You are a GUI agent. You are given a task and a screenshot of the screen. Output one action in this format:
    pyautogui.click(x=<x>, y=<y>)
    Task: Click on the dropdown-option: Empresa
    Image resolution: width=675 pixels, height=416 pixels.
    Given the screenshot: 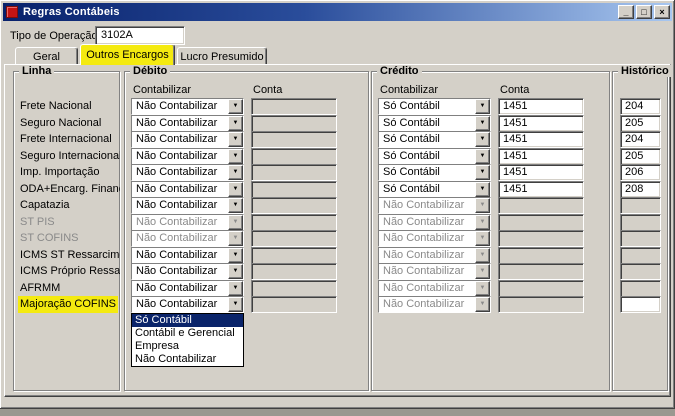 What is the action you would take?
    pyautogui.click(x=187, y=346)
    